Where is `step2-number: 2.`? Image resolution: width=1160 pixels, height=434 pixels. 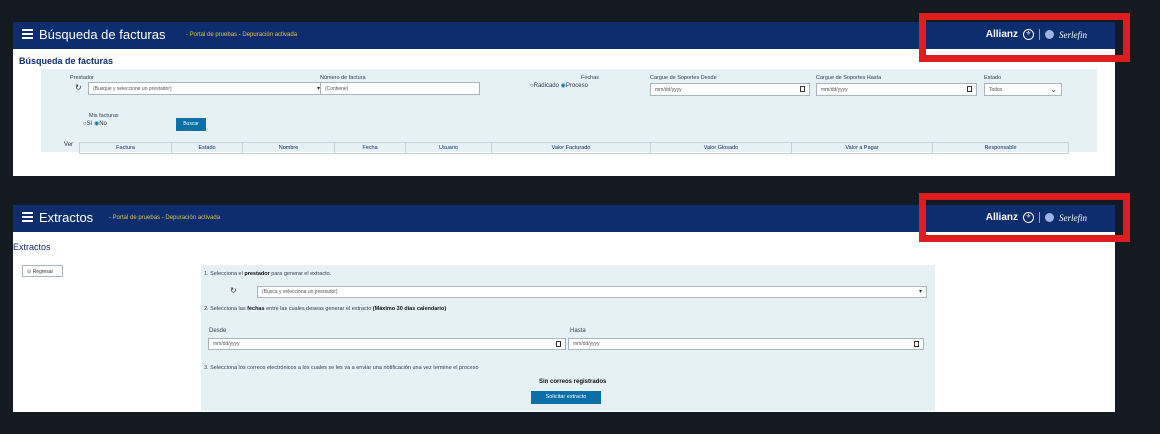
step2-number: 2. is located at coordinates (206, 309).